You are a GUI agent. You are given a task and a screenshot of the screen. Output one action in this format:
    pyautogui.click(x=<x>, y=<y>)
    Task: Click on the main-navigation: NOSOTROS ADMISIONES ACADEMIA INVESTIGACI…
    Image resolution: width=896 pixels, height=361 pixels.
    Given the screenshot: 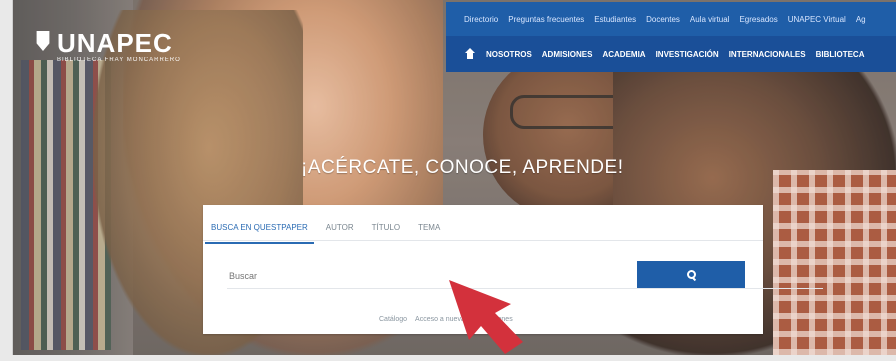 What is the action you would take?
    pyautogui.click(x=671, y=54)
    